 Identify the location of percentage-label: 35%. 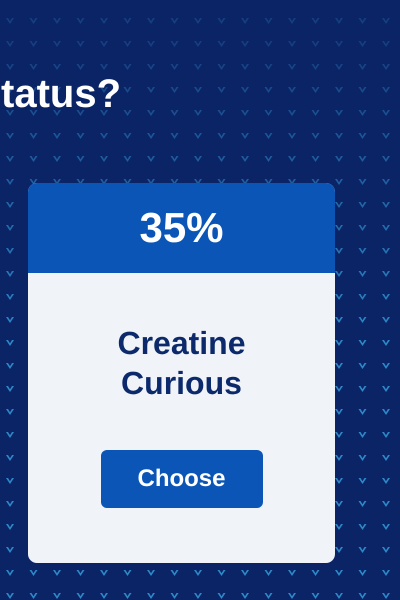
(181, 228).